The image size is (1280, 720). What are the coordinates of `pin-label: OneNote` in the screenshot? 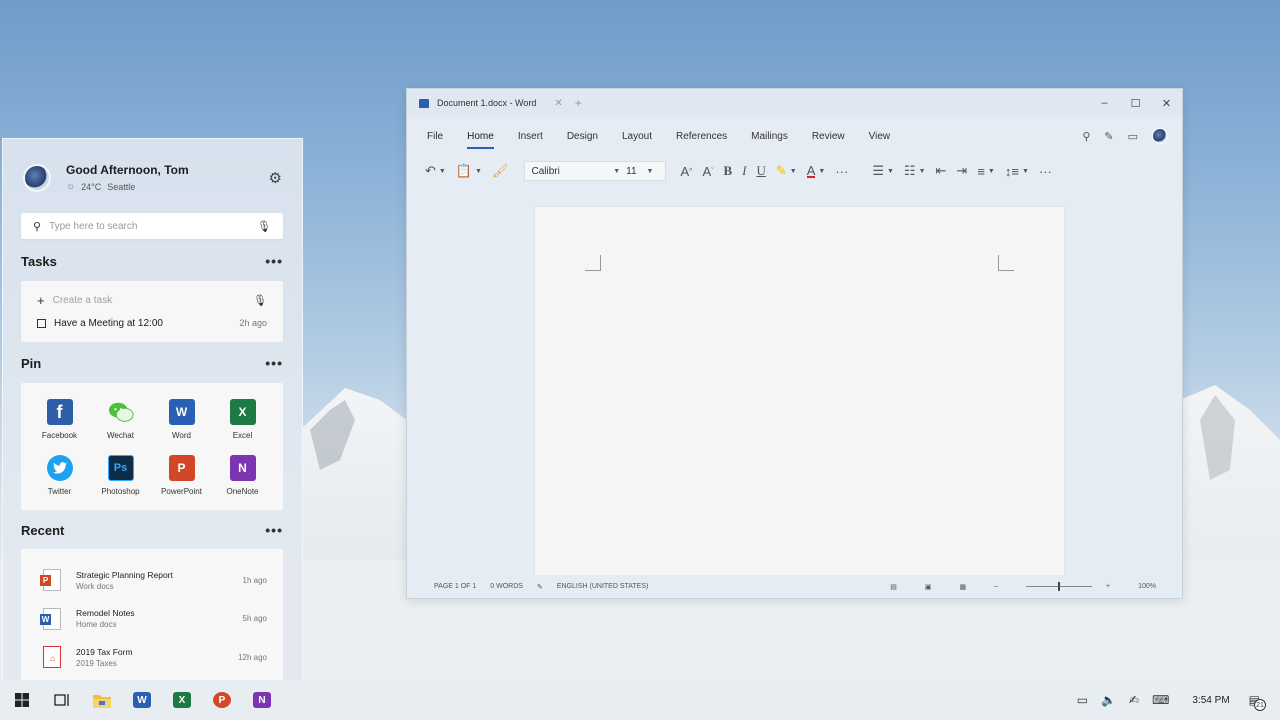 It's located at (242, 491).